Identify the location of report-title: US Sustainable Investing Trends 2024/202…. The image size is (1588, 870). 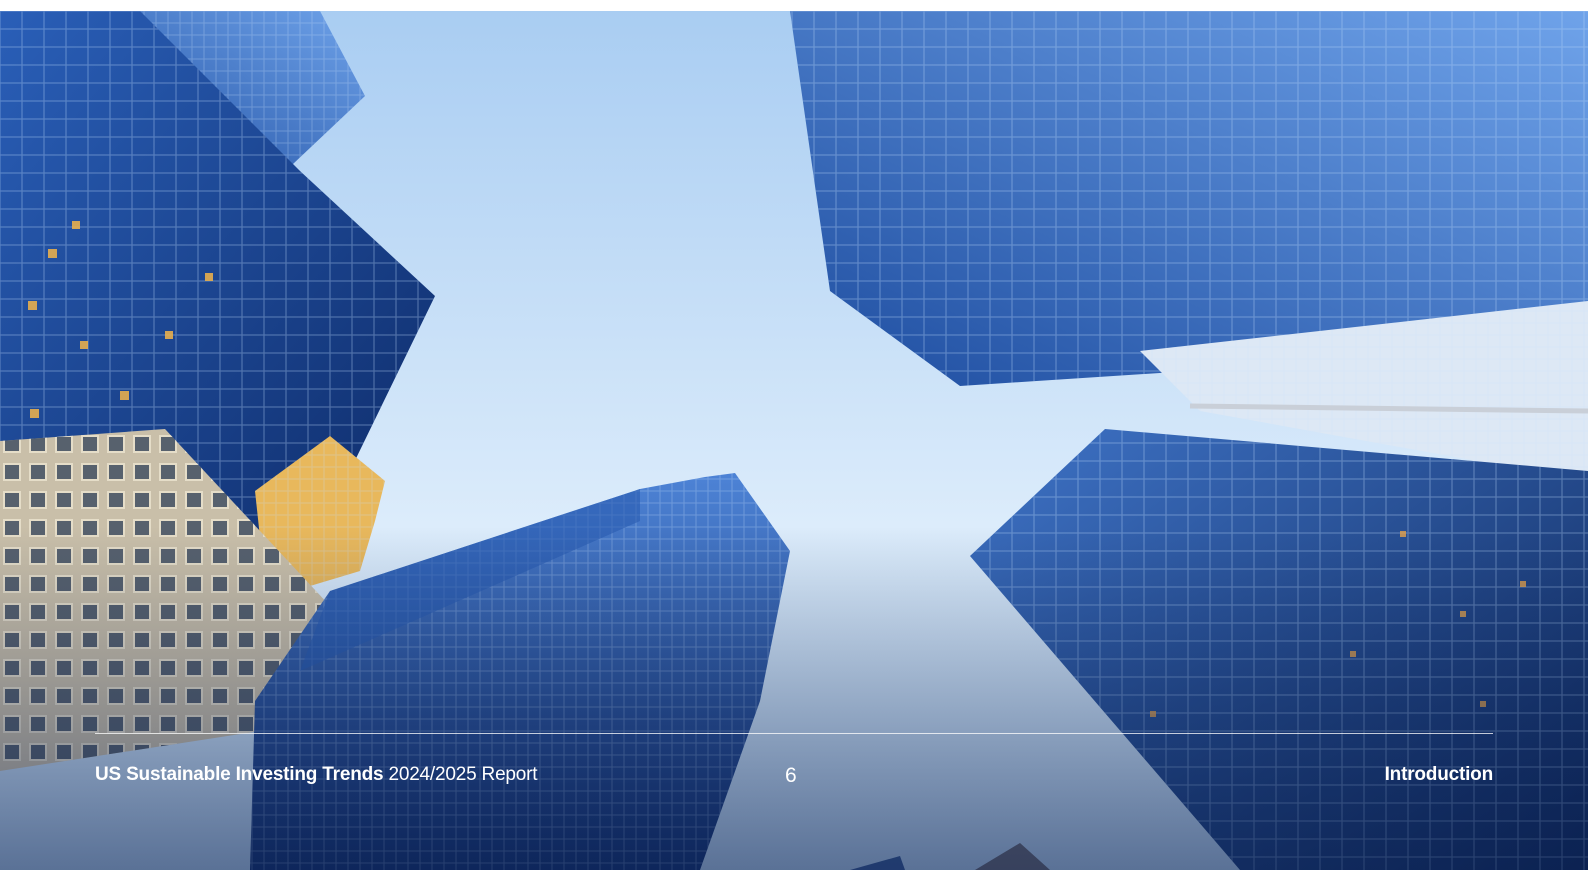
(316, 775).